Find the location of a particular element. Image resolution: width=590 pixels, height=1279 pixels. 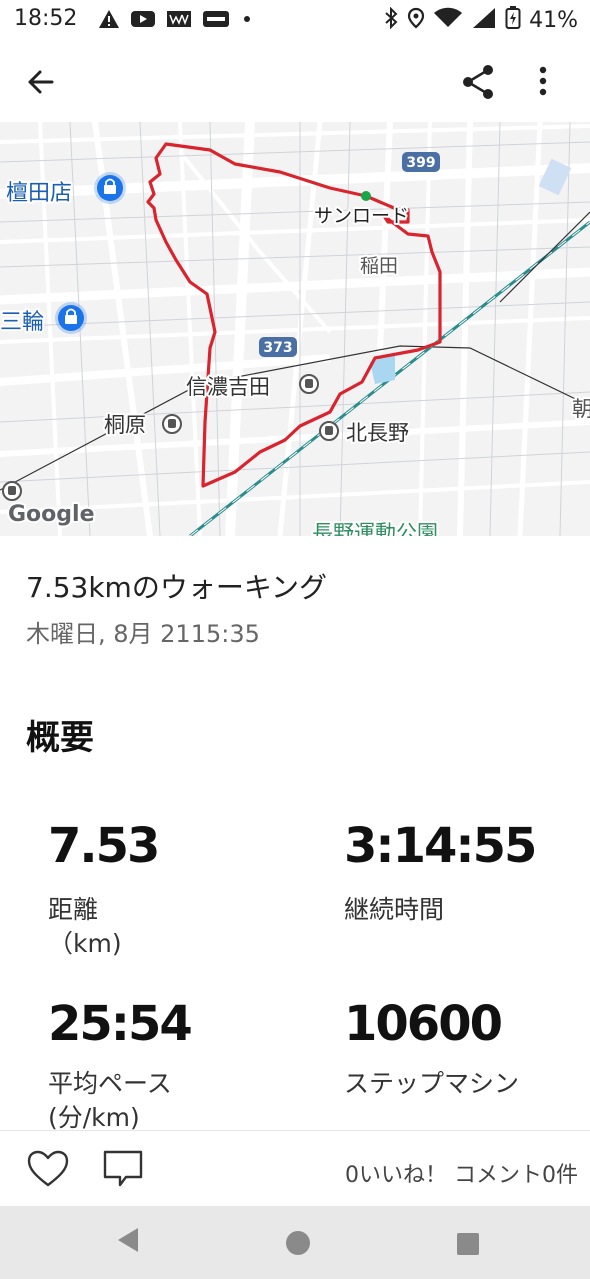

steps-label: ステップマシン is located at coordinates (432, 1083).